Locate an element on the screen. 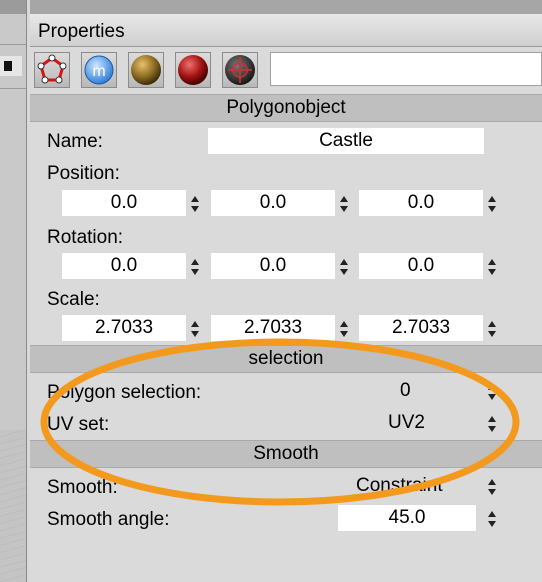 The width and height of the screenshot is (542, 582). scale-x-stepper is located at coordinates (195, 328).